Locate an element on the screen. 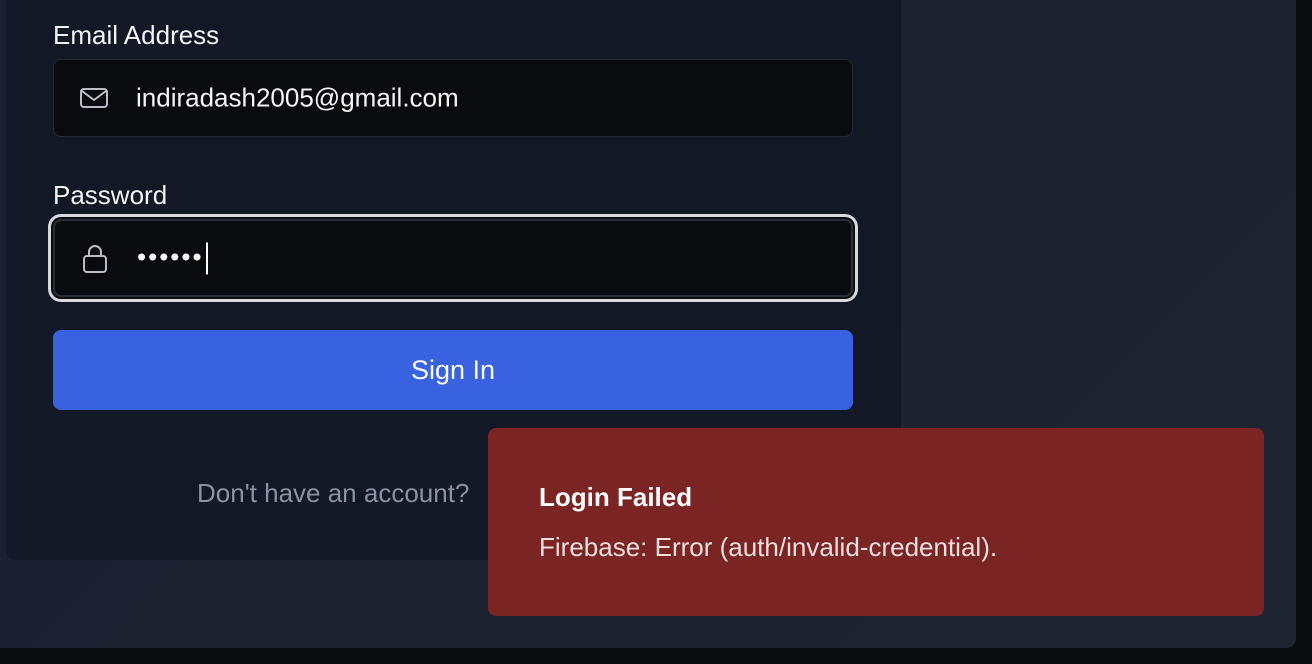 This screenshot has height=664, width=1312. password-label: Password is located at coordinates (110, 195).